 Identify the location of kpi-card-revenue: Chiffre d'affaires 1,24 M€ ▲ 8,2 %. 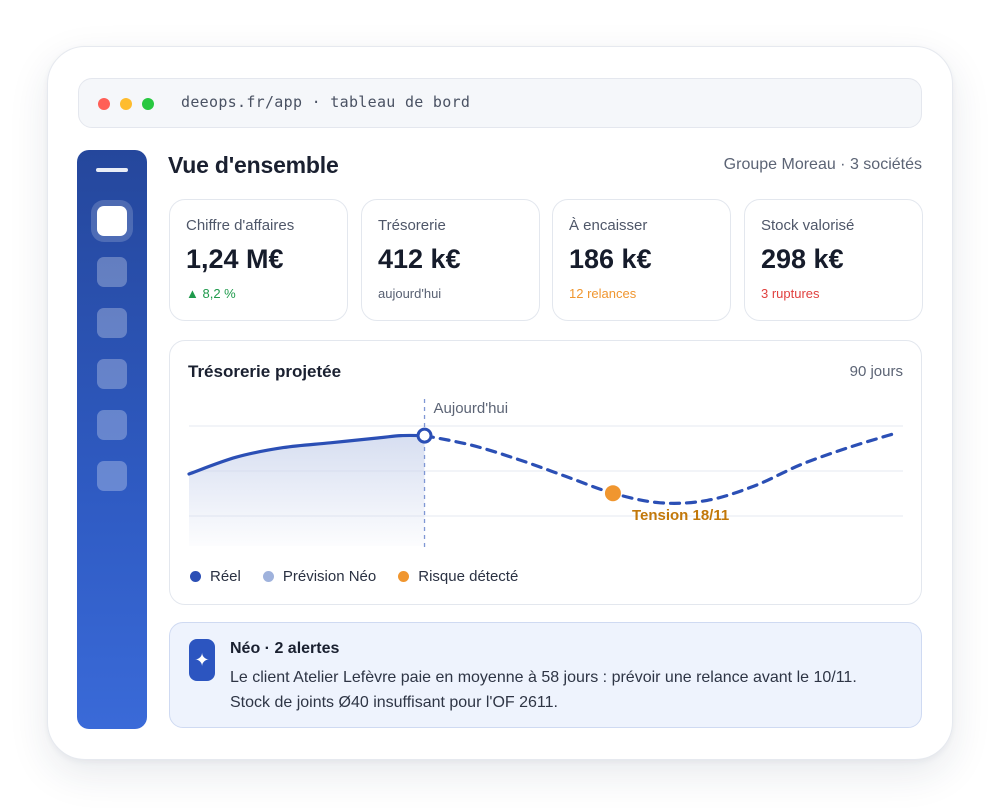
(258, 260).